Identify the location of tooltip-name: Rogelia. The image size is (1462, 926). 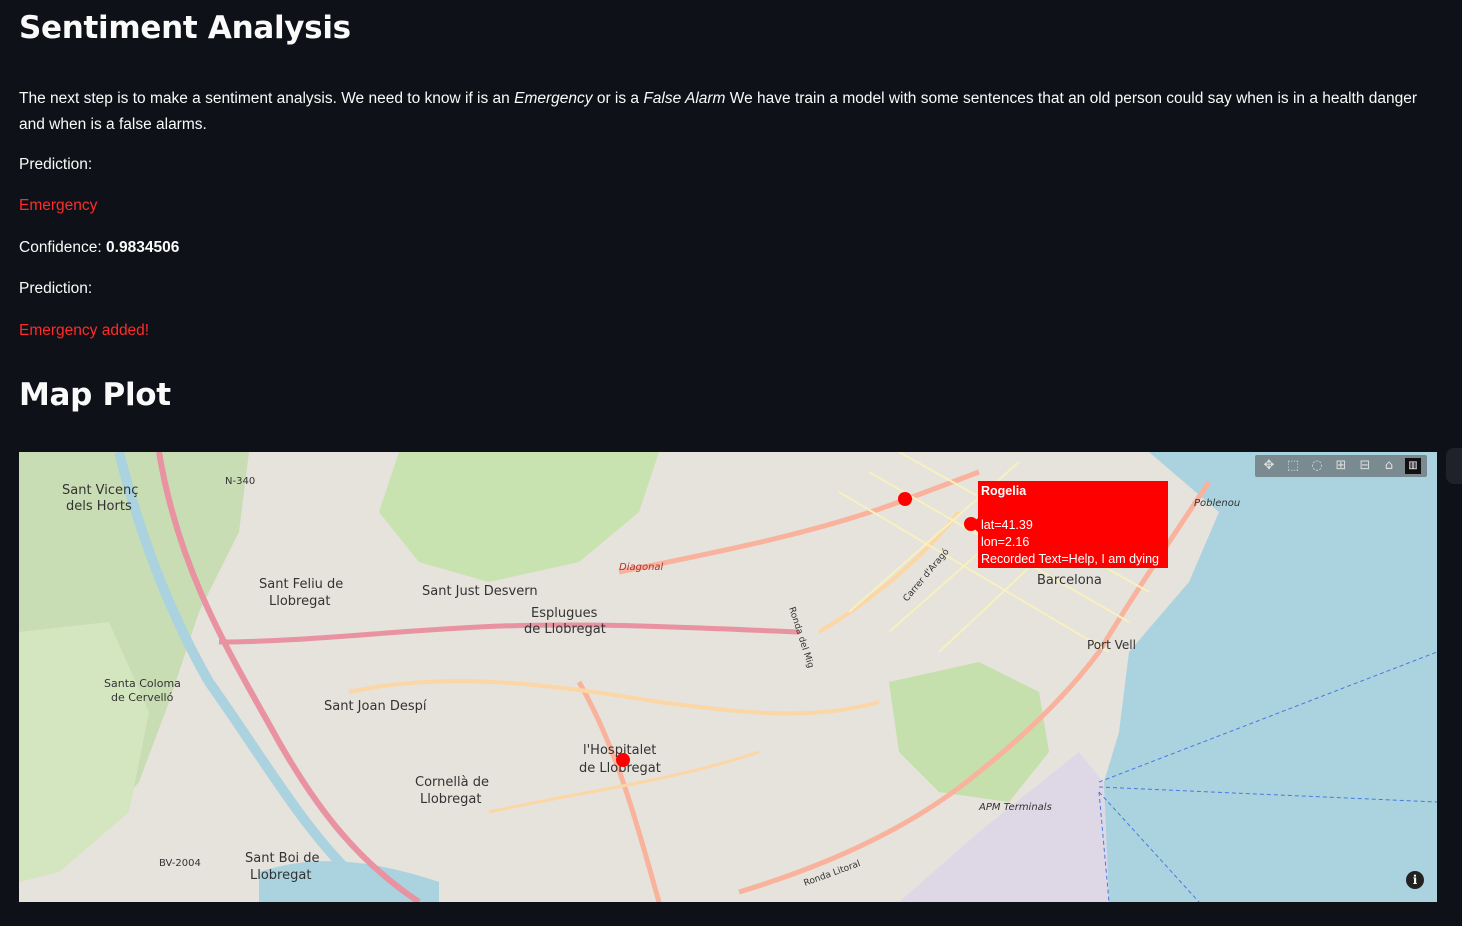
(1004, 491).